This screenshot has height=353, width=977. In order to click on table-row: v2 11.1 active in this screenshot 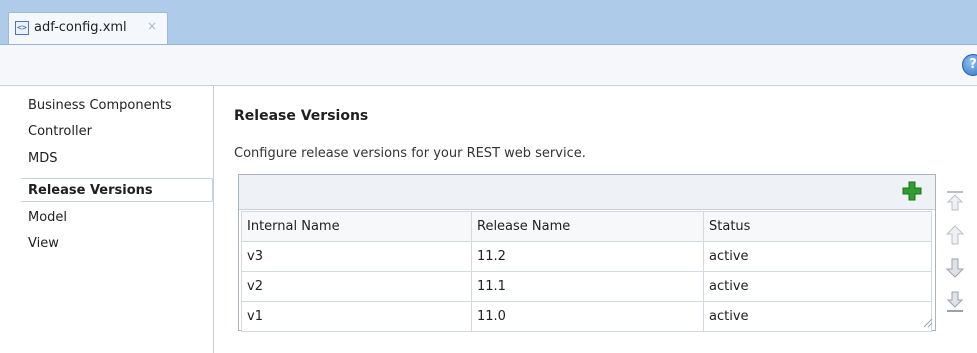, I will do `click(586, 286)`.